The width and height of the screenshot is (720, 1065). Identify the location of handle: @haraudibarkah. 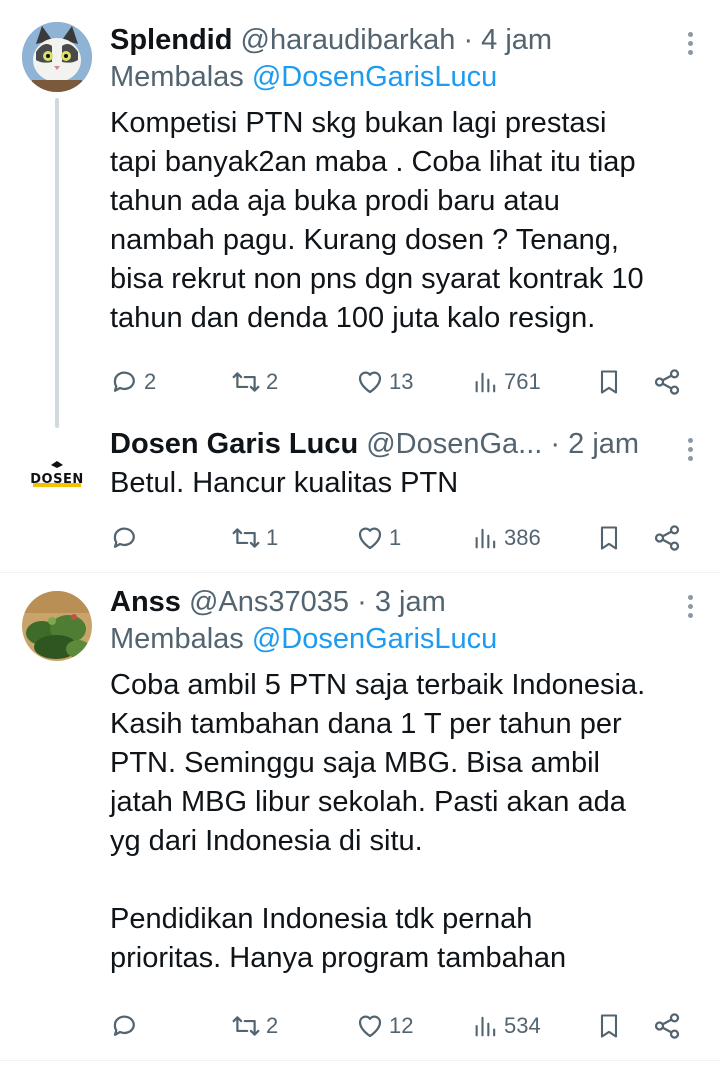
(348, 40).